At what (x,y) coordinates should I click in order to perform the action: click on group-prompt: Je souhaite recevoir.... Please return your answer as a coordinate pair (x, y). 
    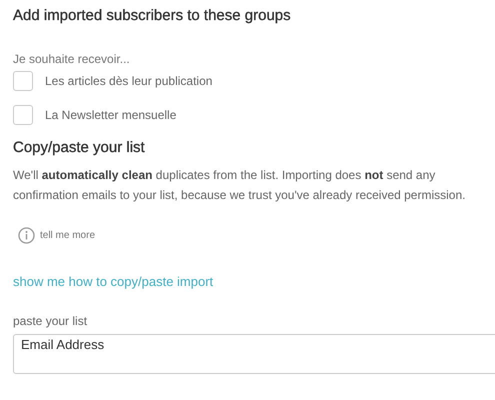
    Looking at the image, I should click on (72, 59).